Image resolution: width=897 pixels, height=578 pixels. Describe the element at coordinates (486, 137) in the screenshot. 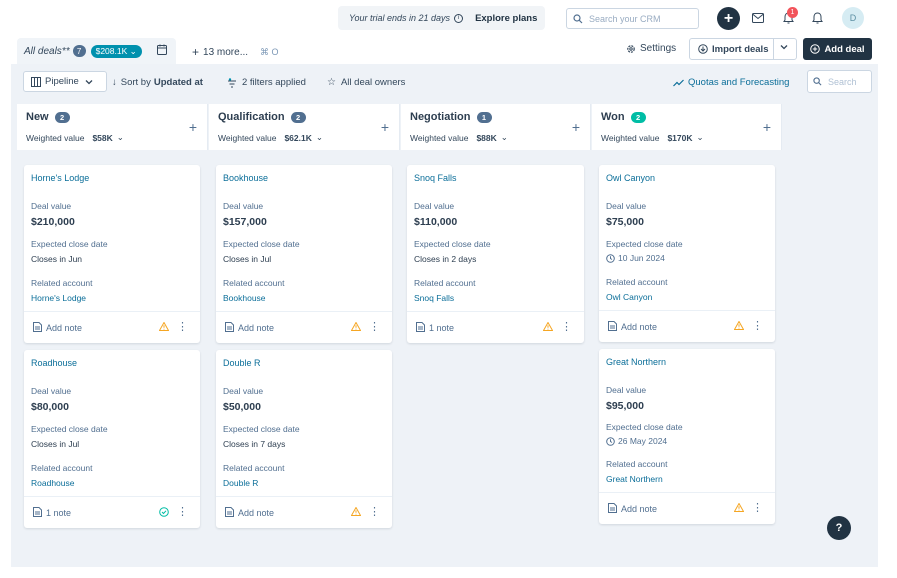

I see `weighted-amount: $88K` at that location.